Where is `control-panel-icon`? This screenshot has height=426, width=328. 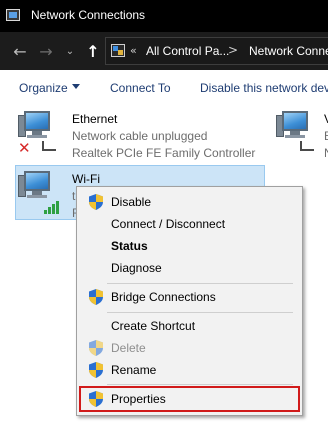
control-panel-icon is located at coordinates (118, 50).